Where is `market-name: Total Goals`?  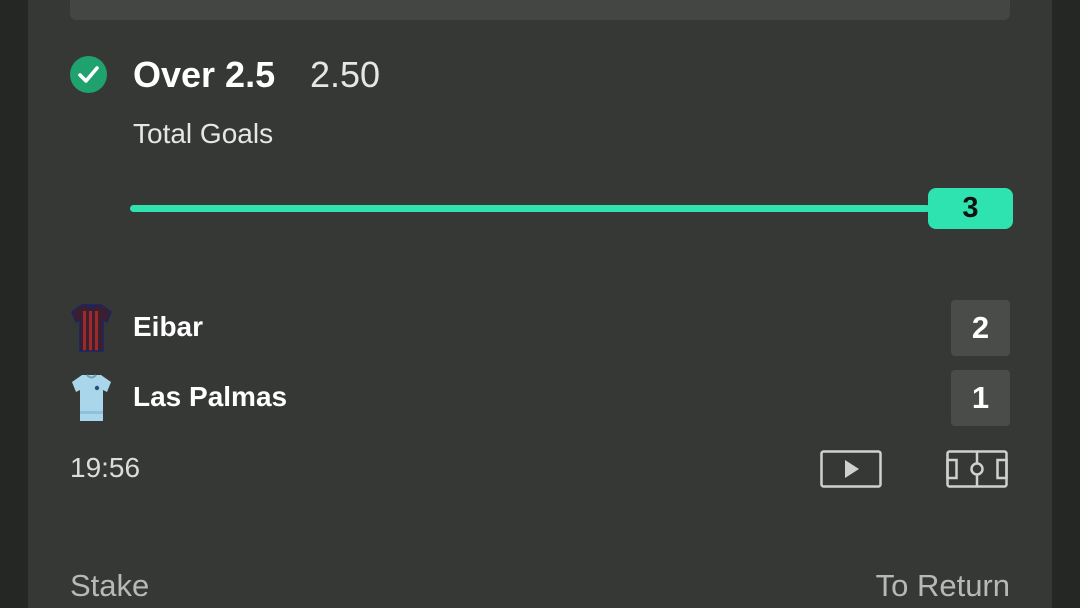 market-name: Total Goals is located at coordinates (203, 133).